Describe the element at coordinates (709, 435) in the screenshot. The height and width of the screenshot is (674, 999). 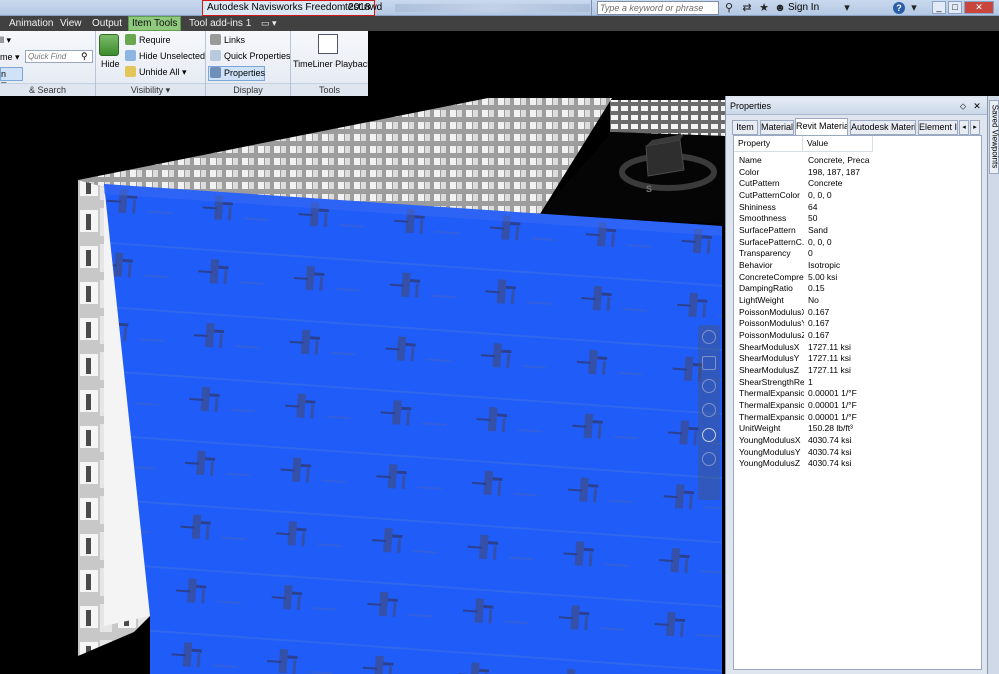
I see `look-icon` at that location.